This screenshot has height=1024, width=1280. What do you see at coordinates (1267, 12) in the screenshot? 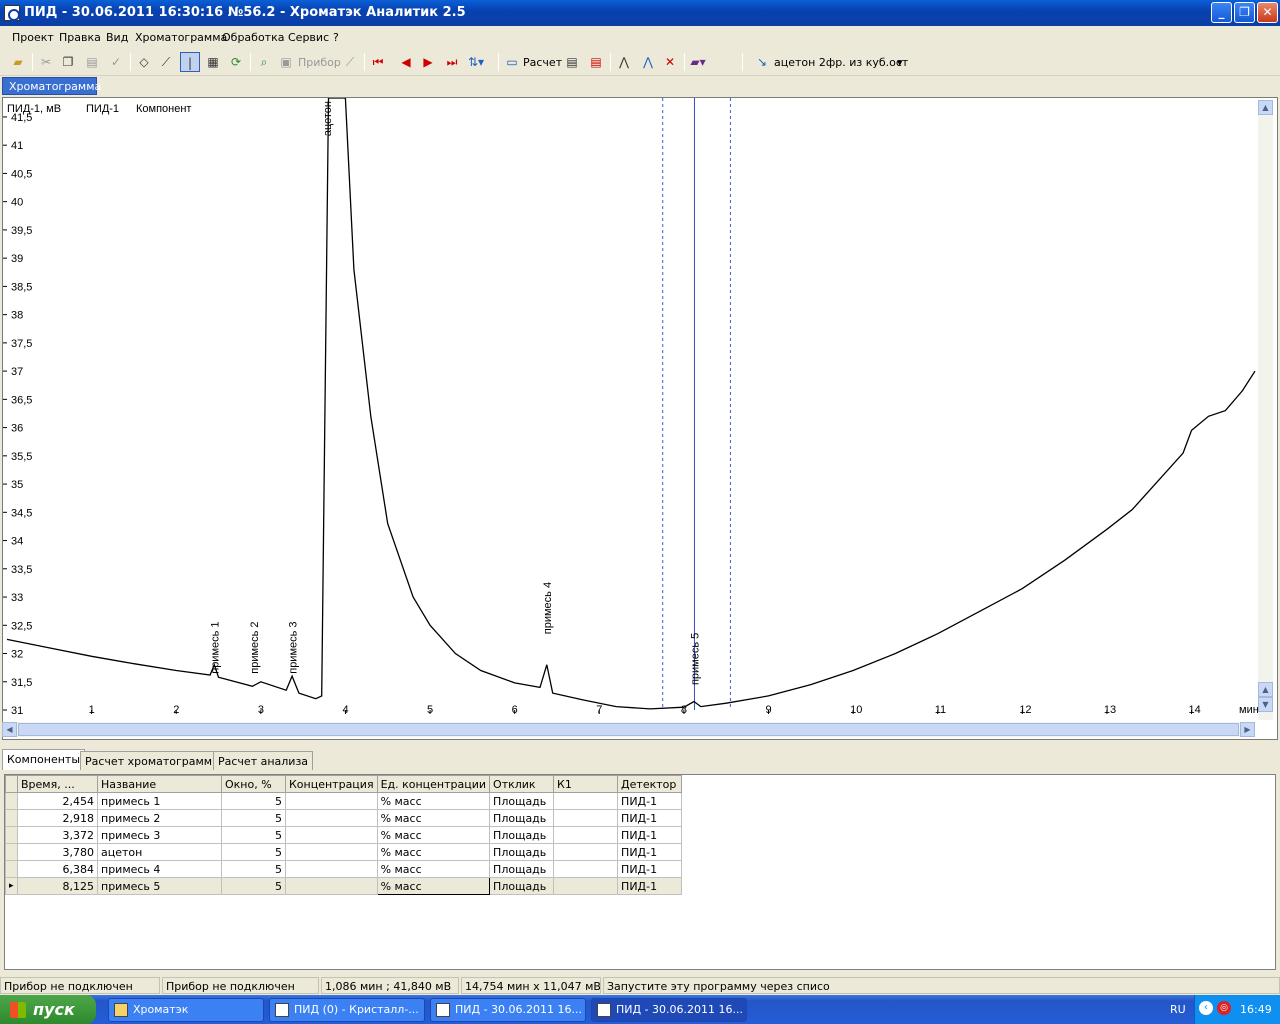
I see `close-button: ✕` at bounding box center [1267, 12].